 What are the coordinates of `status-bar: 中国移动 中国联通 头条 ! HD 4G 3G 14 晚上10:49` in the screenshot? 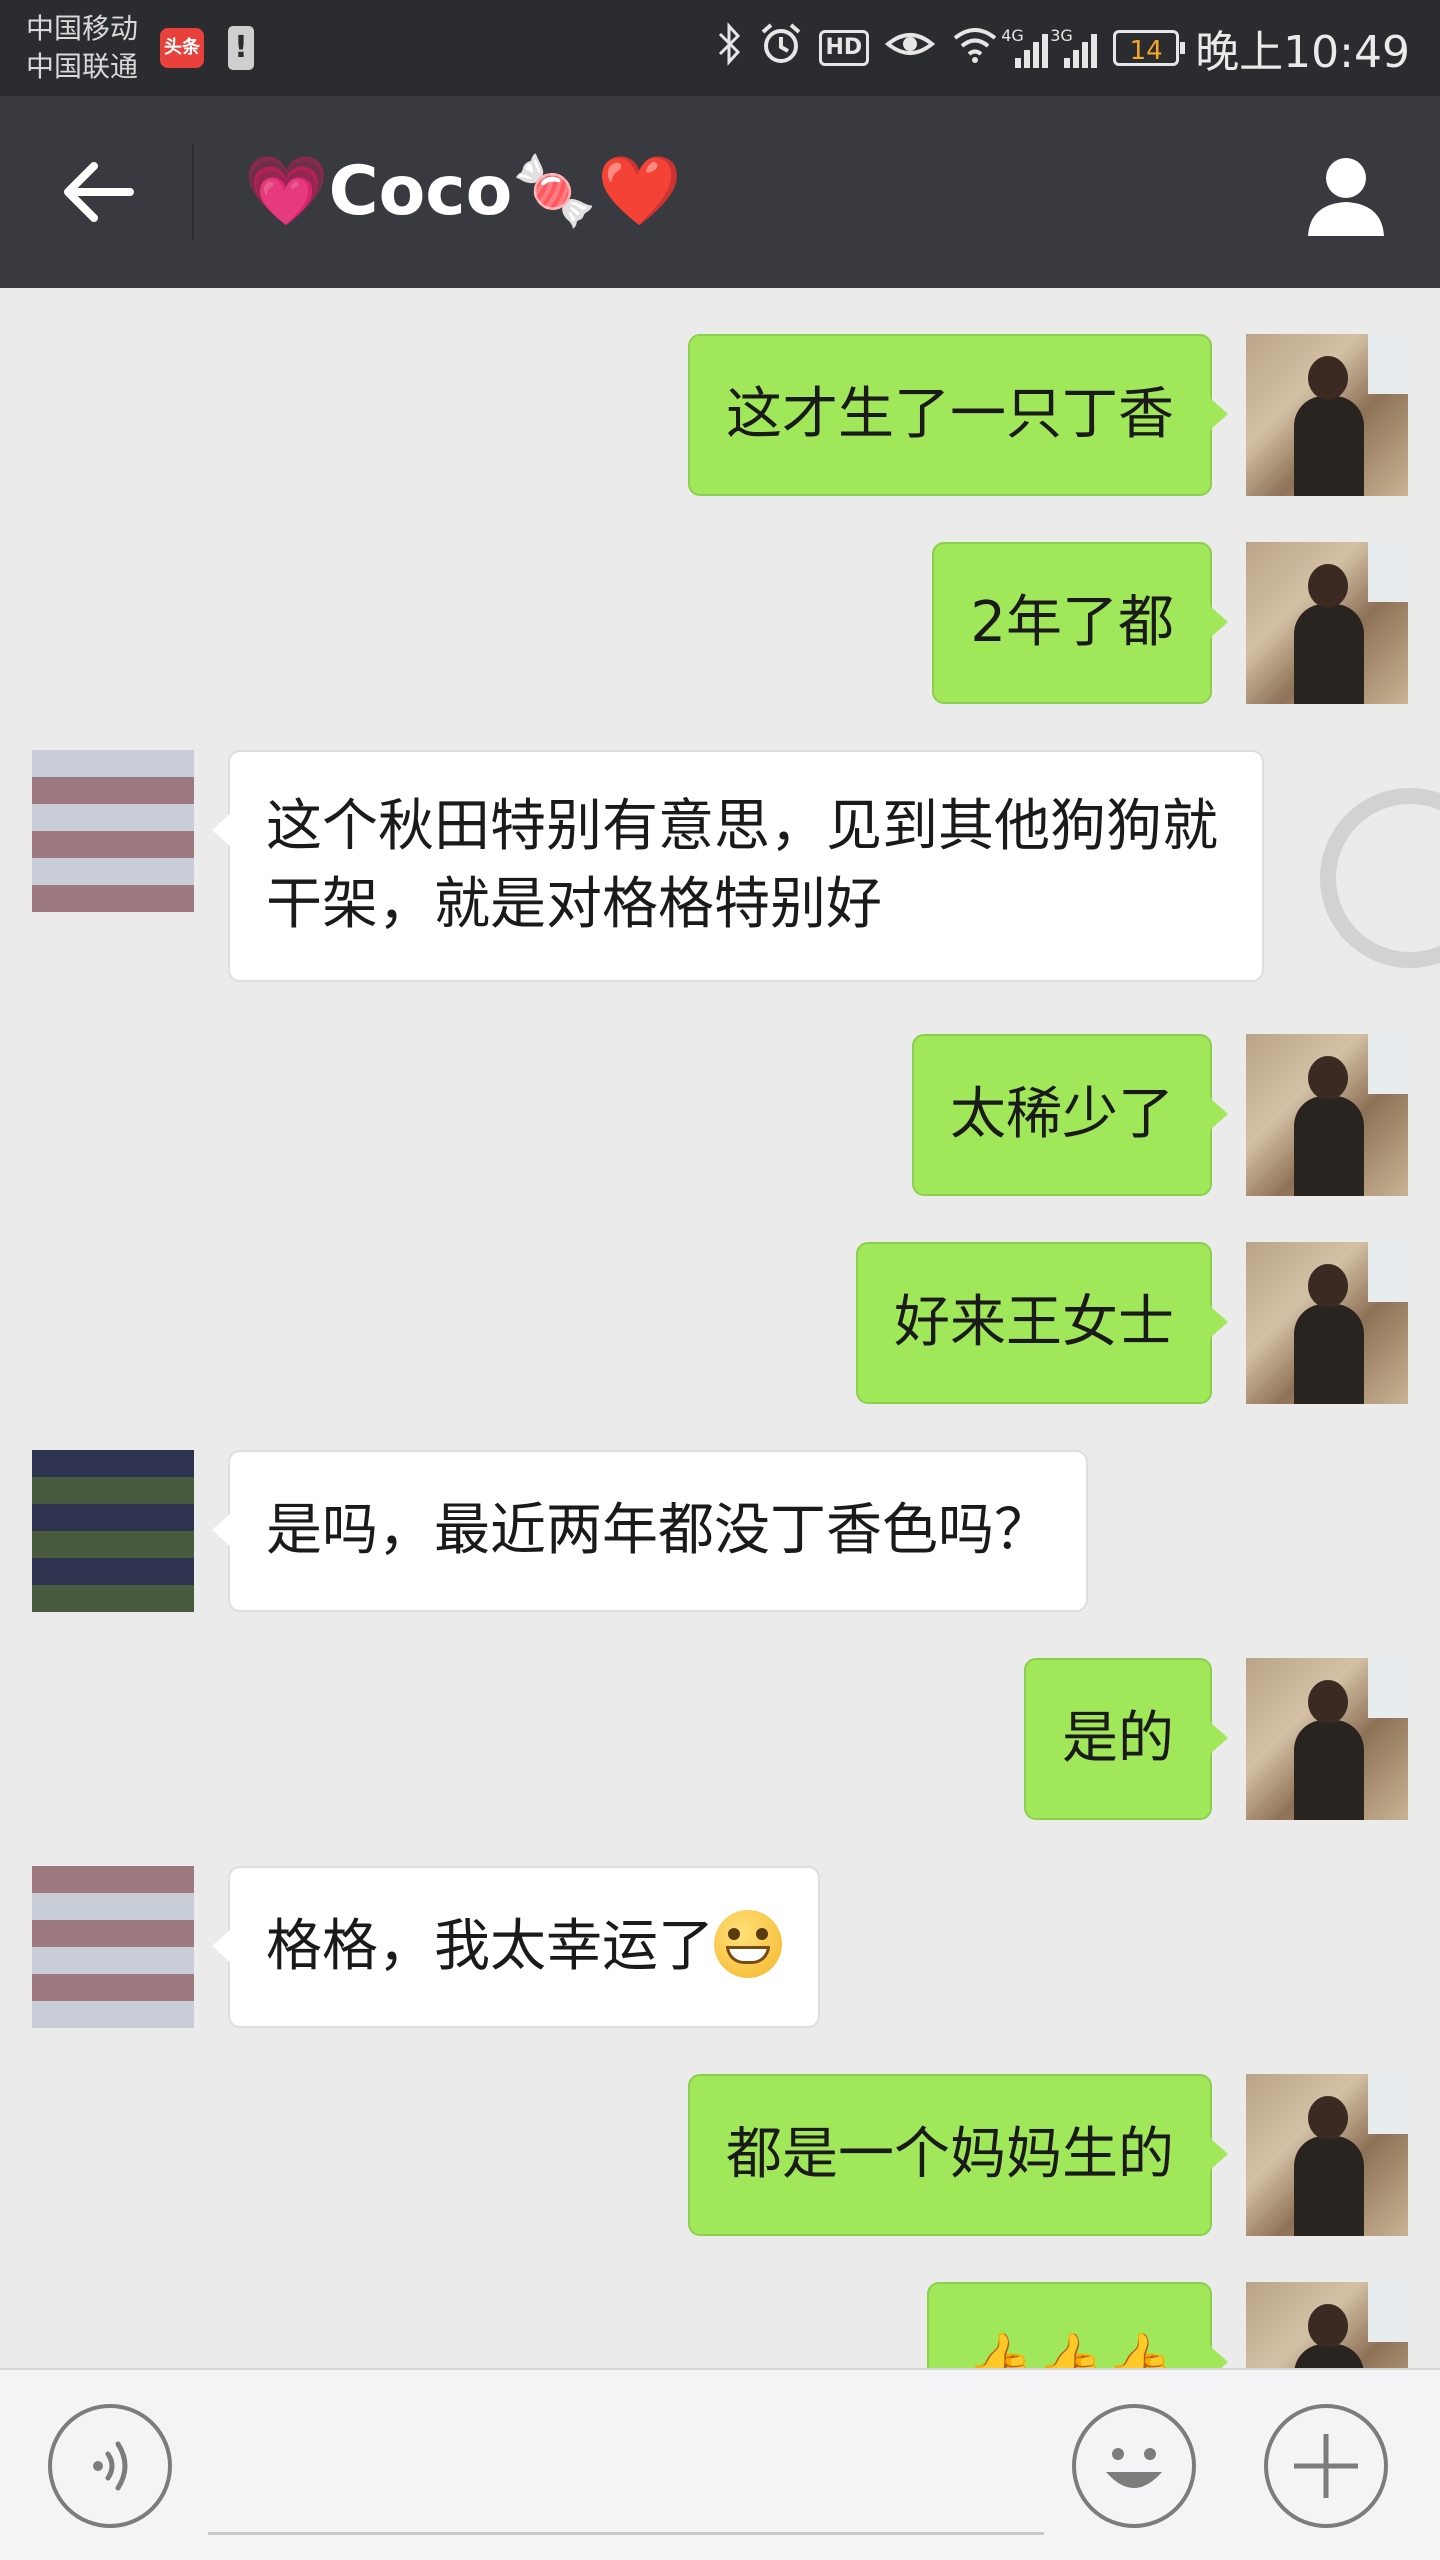 It's located at (720, 48).